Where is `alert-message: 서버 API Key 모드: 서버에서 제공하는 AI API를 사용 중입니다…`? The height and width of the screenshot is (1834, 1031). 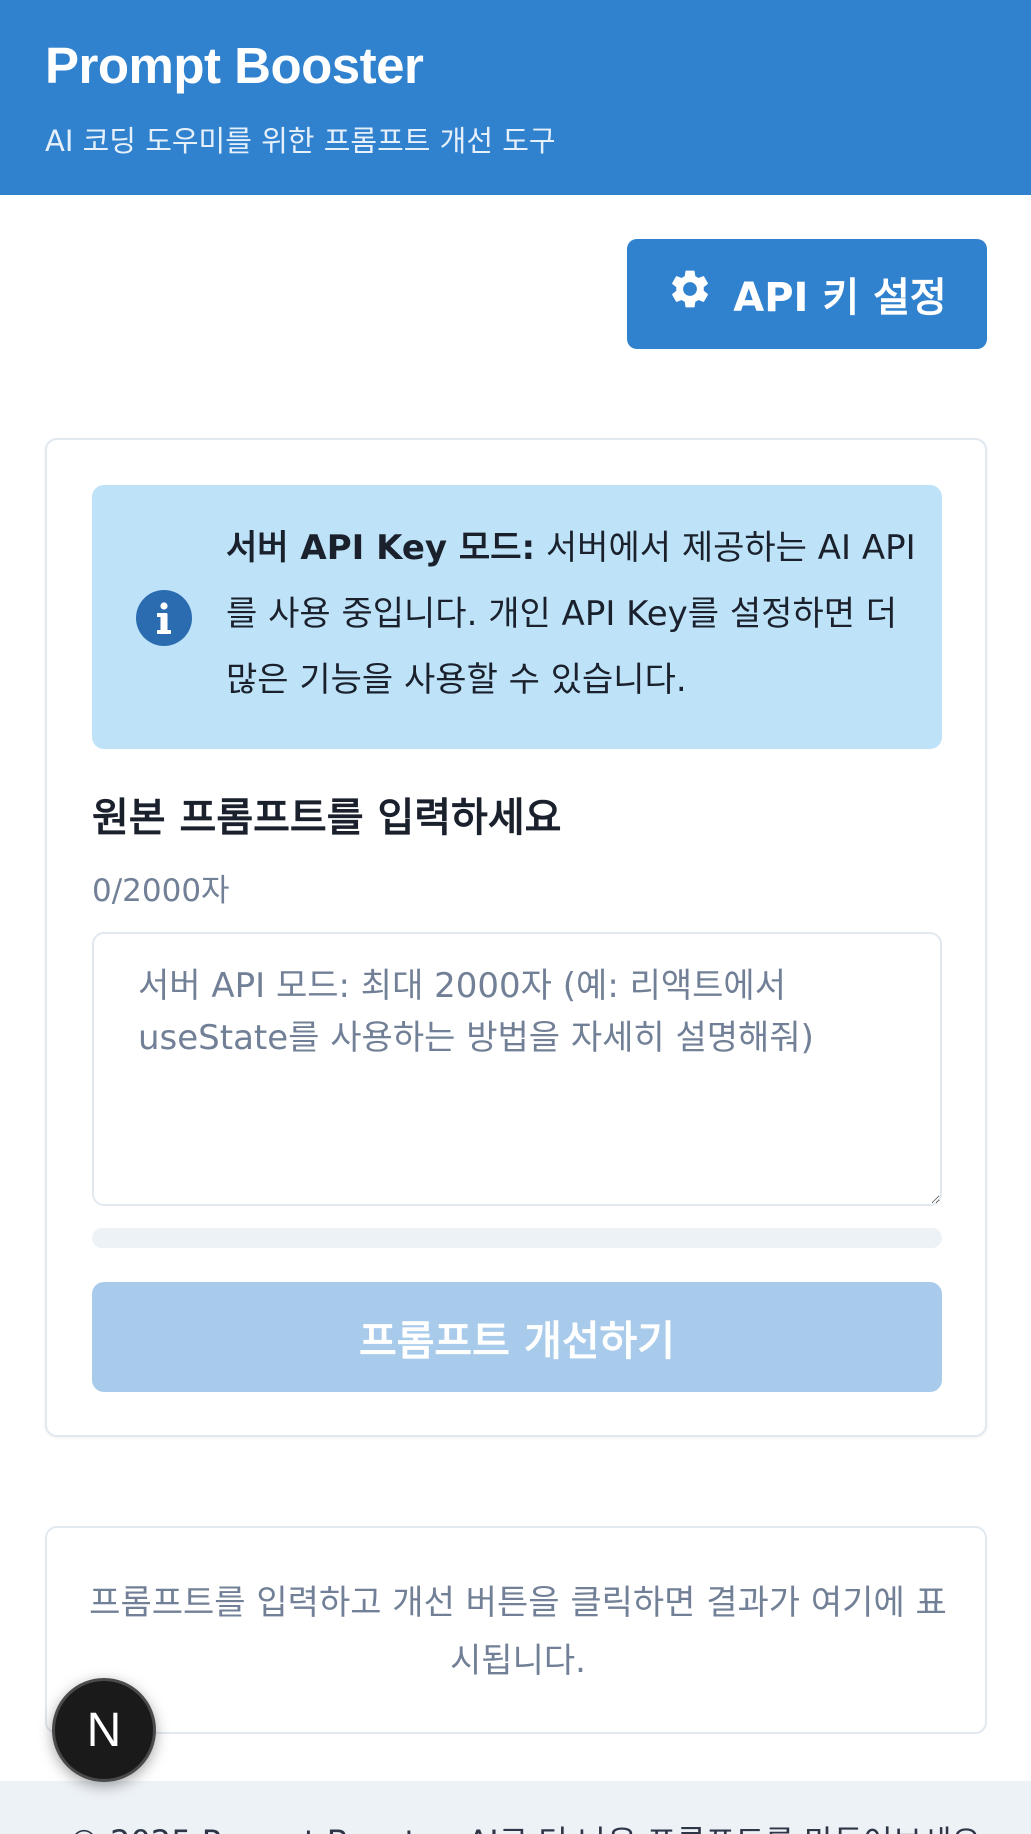
alert-message: 서버 API Key 모드: 서버에서 제공하는 AI API를 사용 중입니다… is located at coordinates (571, 614).